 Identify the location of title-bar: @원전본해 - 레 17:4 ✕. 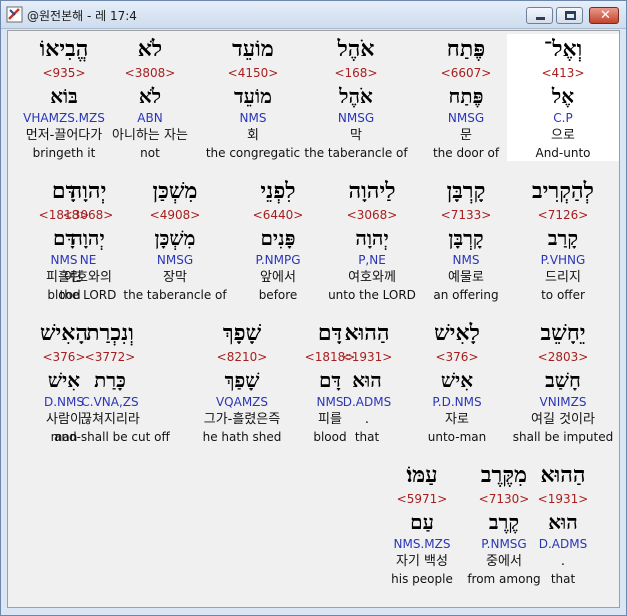
(313, 15).